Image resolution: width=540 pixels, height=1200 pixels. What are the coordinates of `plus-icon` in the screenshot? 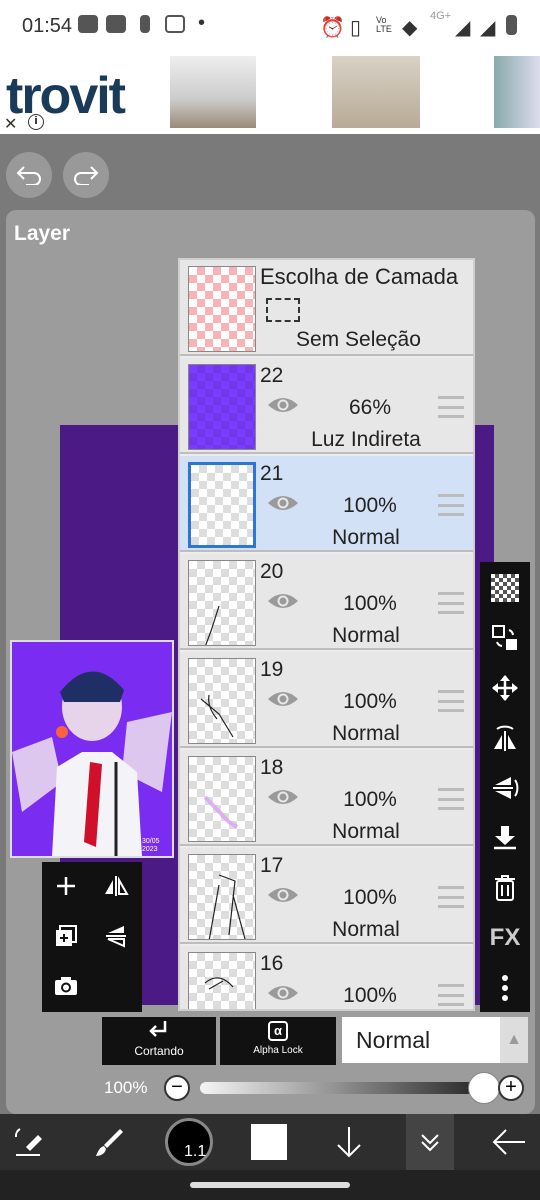 It's located at (66, 886).